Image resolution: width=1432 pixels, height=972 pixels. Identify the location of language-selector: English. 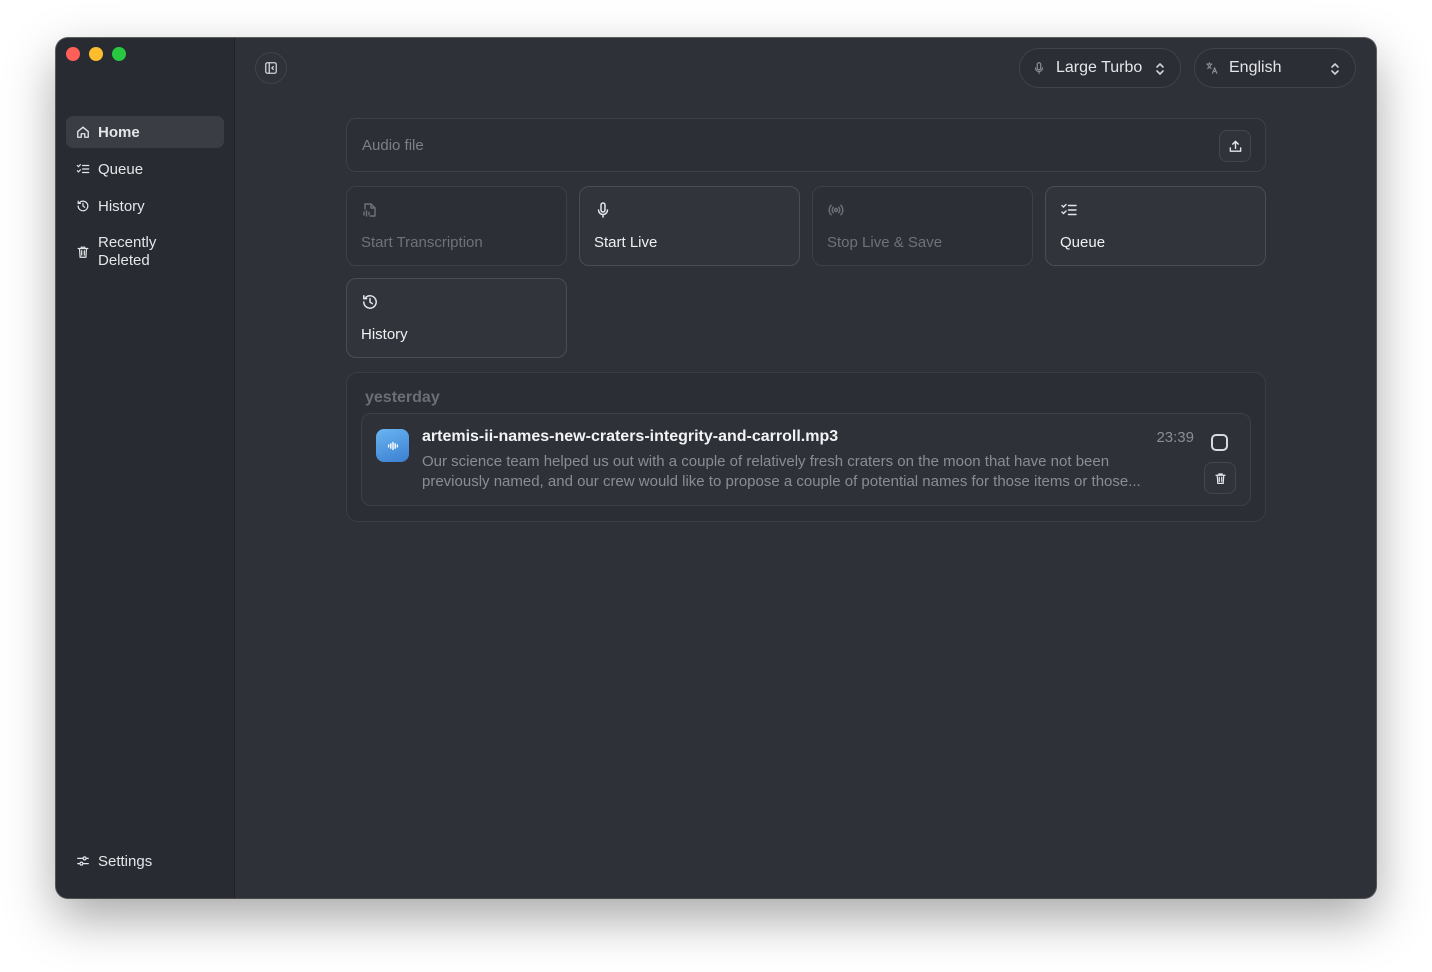
(1275, 68).